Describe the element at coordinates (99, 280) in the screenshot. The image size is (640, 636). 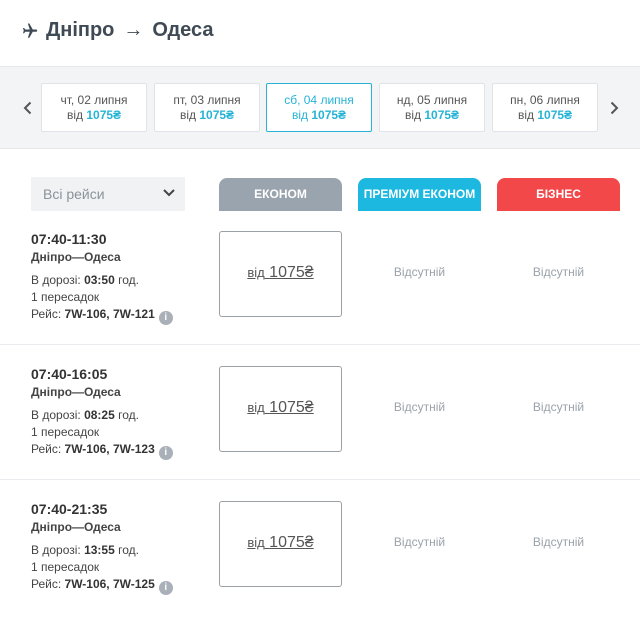
I see `duration-value: 03:50` at that location.